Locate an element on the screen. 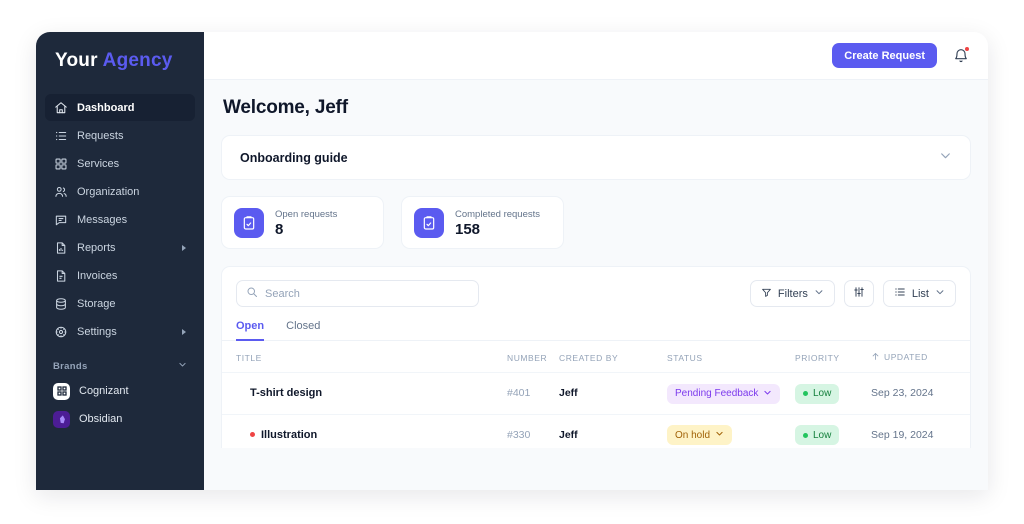 This screenshot has width=1024, height=524. view-mode-button: List is located at coordinates (919, 293).